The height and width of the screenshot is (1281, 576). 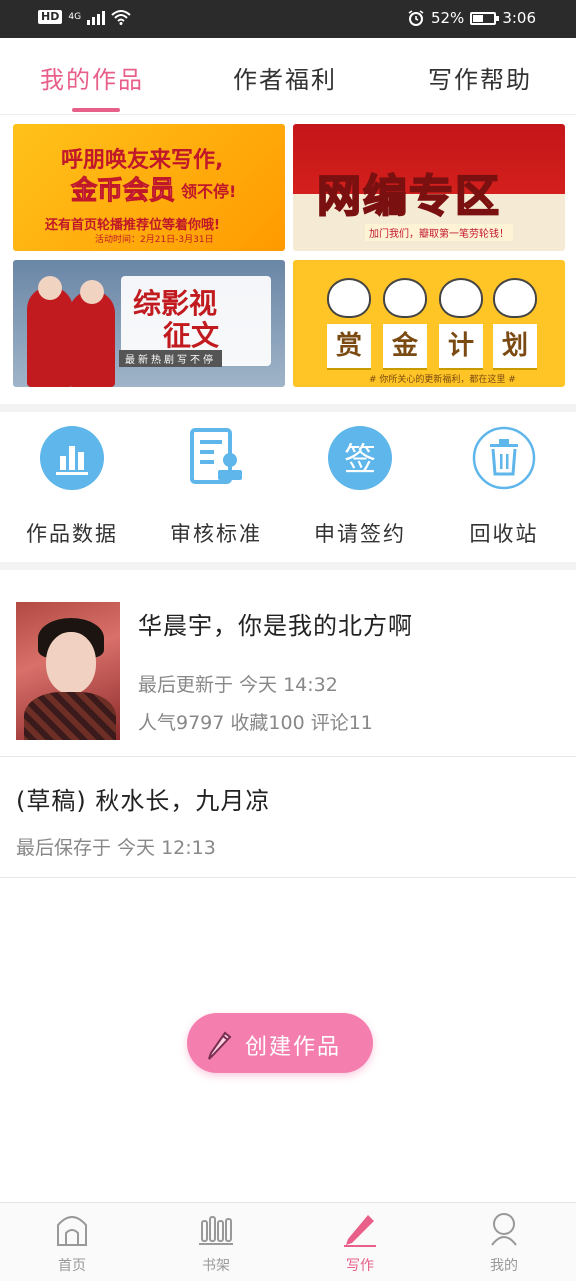 What do you see at coordinates (288, 817) in the screenshot?
I see `draft-work-item: (草稿) 秋水长，九月凉 最后保存于 今天 12:13` at bounding box center [288, 817].